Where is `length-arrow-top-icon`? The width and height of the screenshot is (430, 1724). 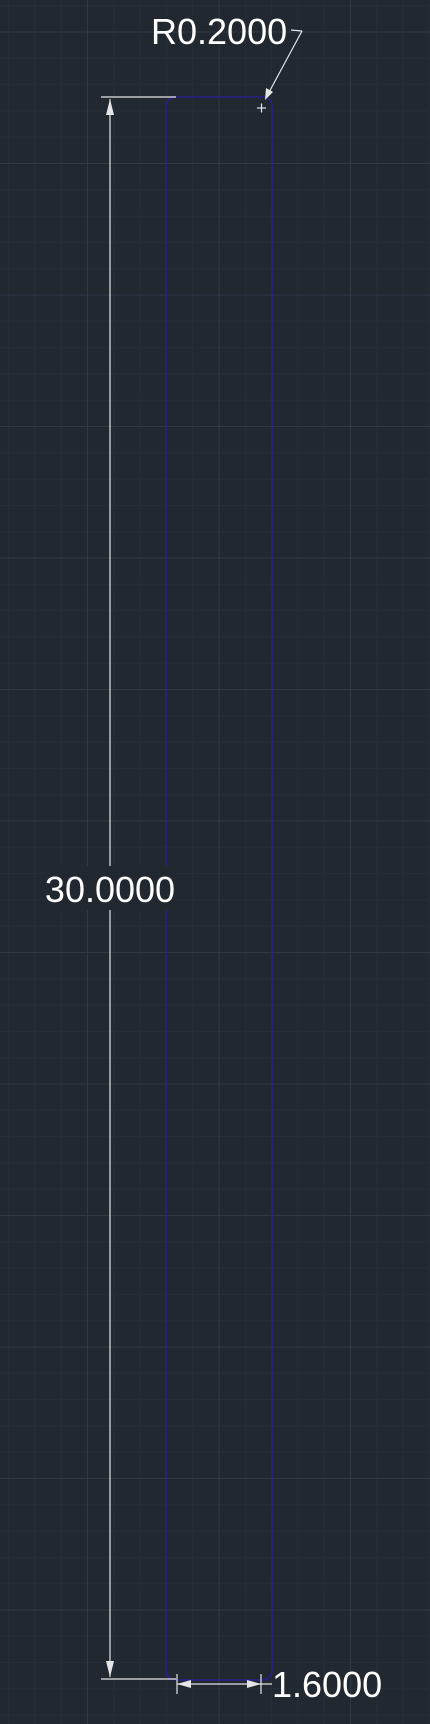
length-arrow-top-icon is located at coordinates (110, 107).